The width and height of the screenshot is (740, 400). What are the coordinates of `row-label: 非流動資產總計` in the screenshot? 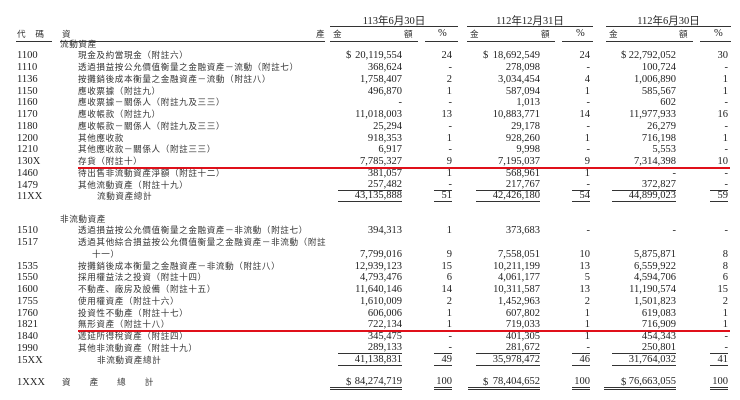 It's located at (129, 360).